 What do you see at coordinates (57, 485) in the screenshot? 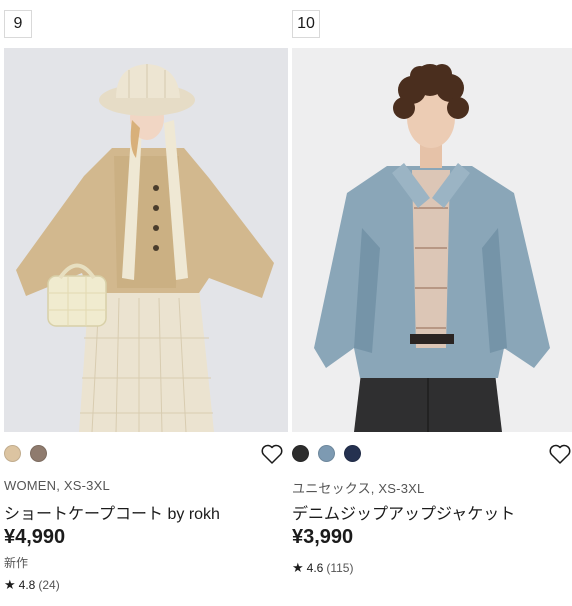
I see `gender-size: WOMEN, XS-3XL` at bounding box center [57, 485].